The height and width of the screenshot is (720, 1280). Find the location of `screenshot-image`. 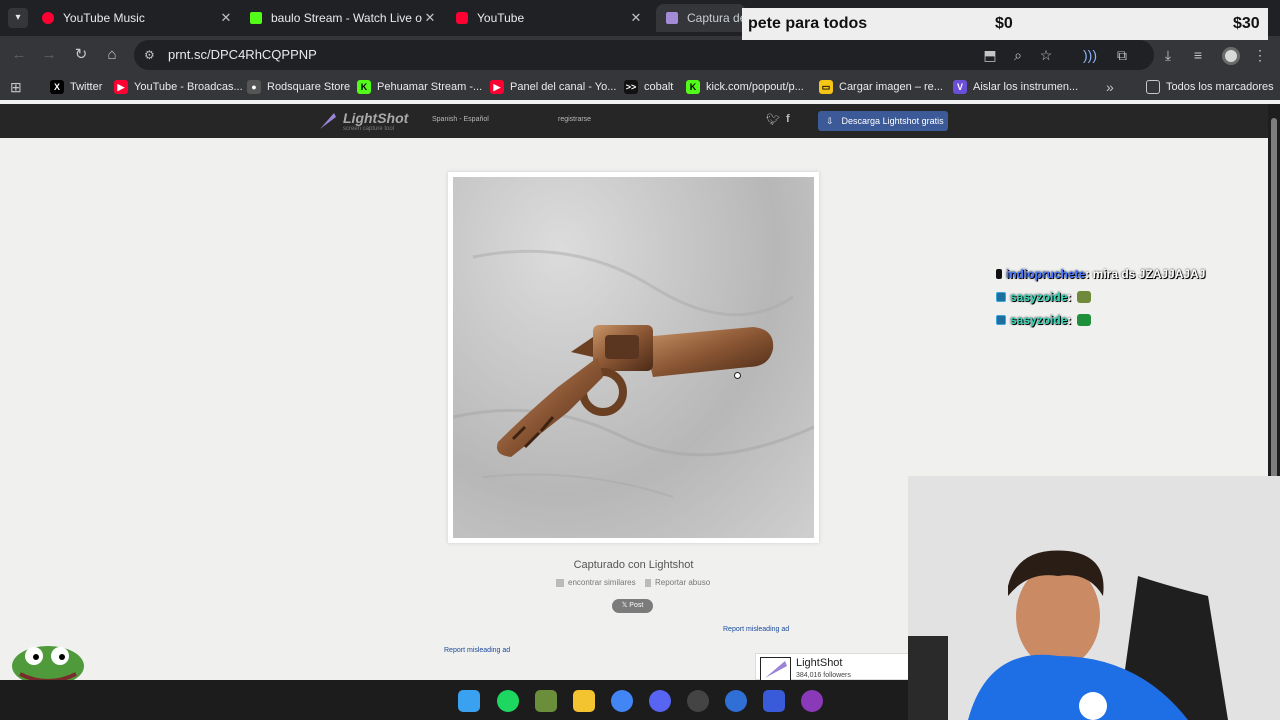

screenshot-image is located at coordinates (633, 357).